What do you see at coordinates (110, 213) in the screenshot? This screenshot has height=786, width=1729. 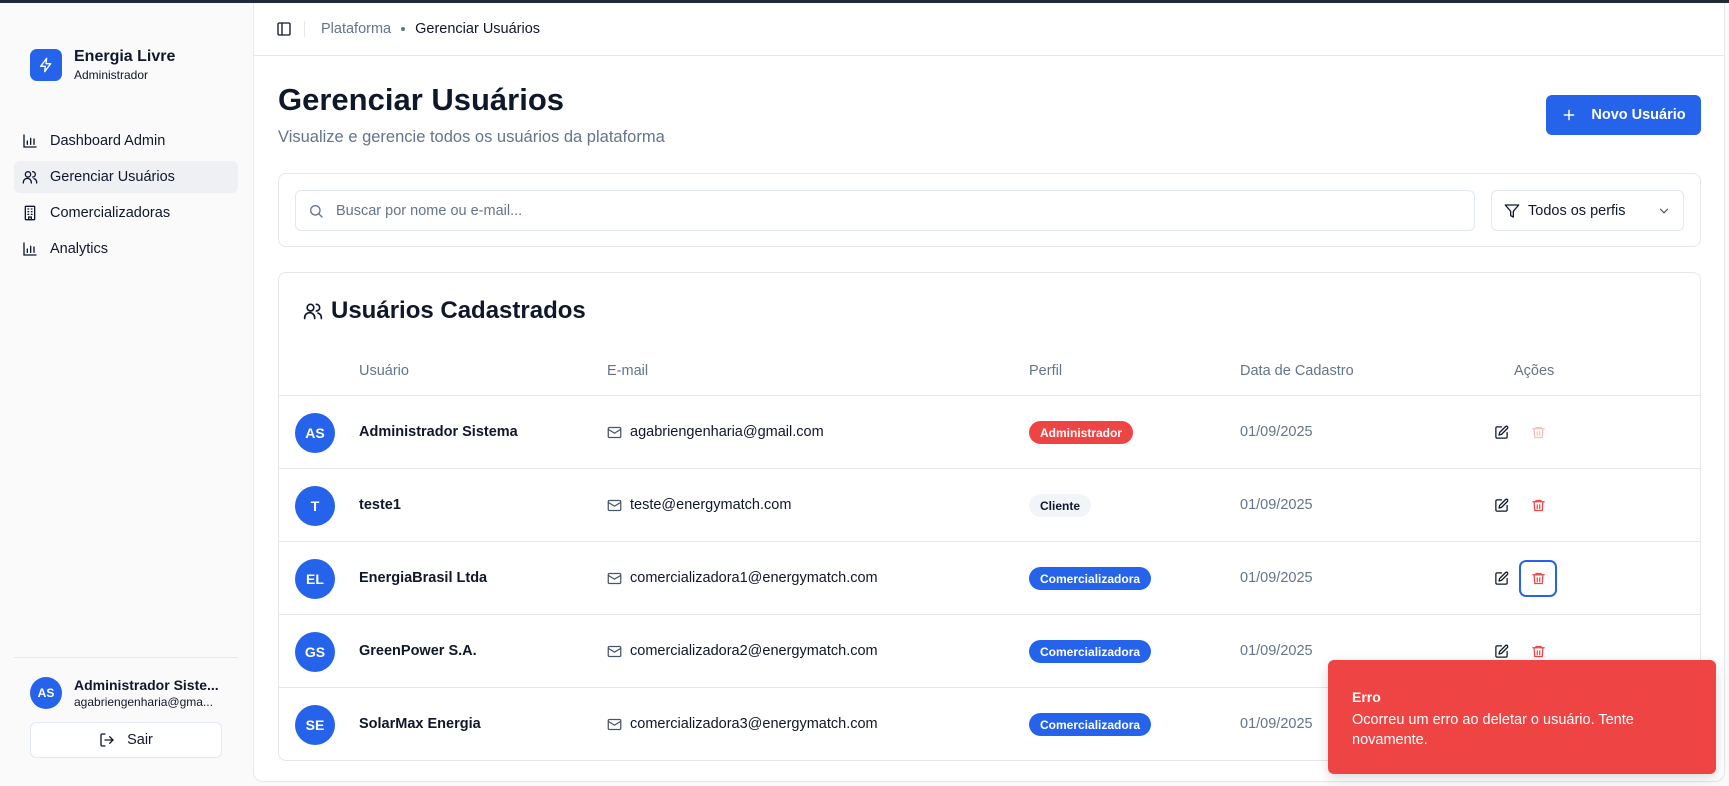 I see `sidebar-item-label: Comercializadoras` at bounding box center [110, 213].